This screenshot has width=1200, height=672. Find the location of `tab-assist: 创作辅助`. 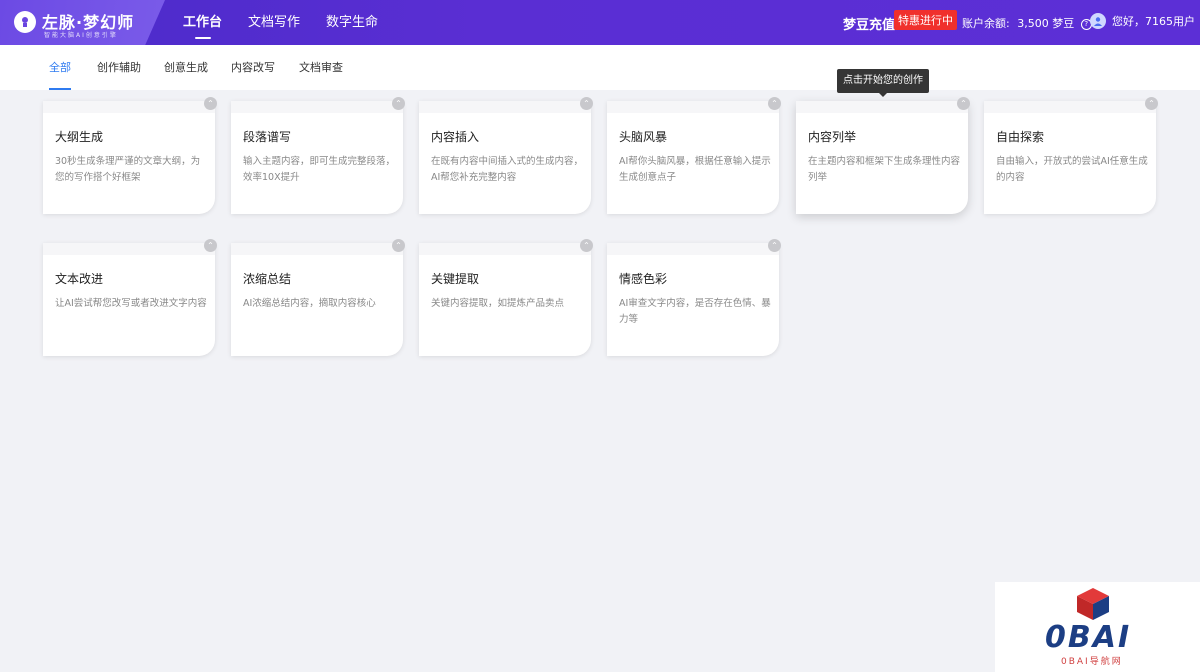

tab-assist: 创作辅助 is located at coordinates (119, 67).